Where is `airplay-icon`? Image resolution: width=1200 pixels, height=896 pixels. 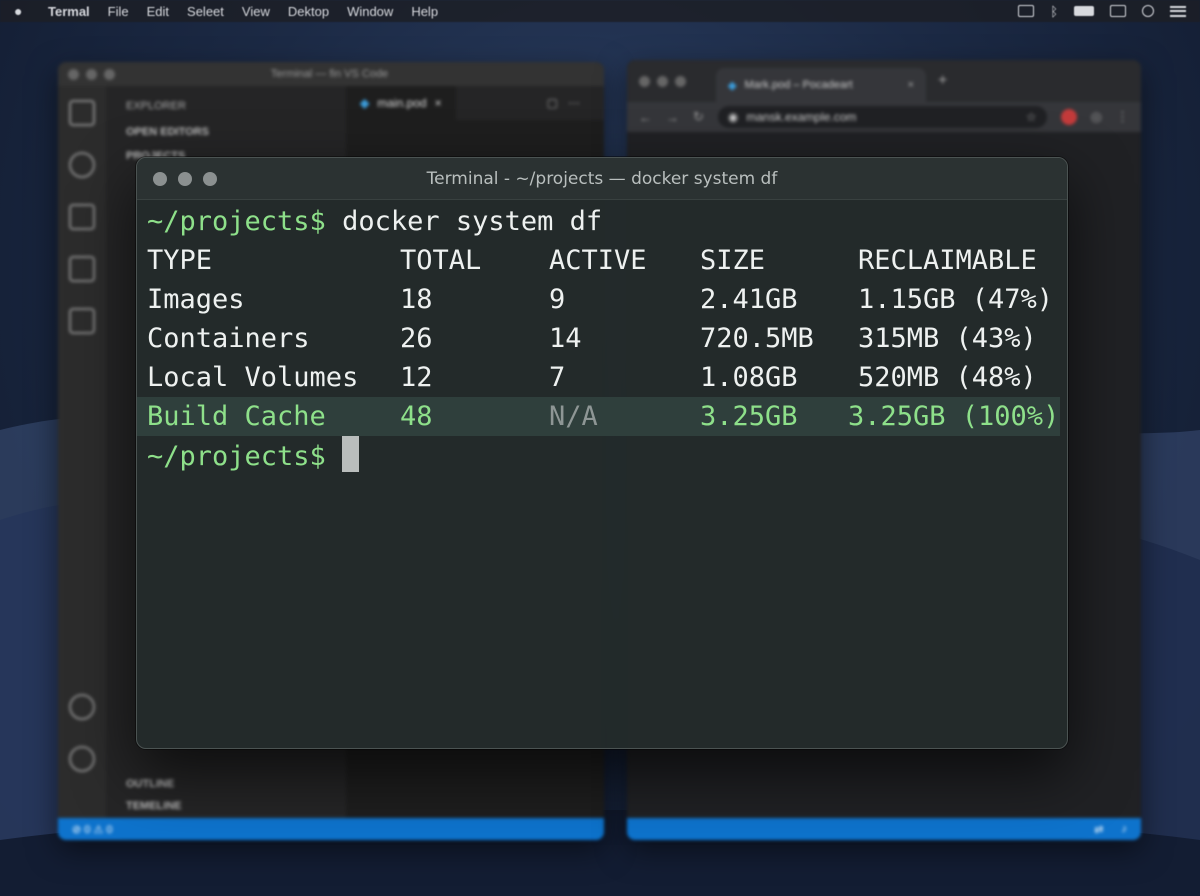
airplay-icon is located at coordinates (1026, 11).